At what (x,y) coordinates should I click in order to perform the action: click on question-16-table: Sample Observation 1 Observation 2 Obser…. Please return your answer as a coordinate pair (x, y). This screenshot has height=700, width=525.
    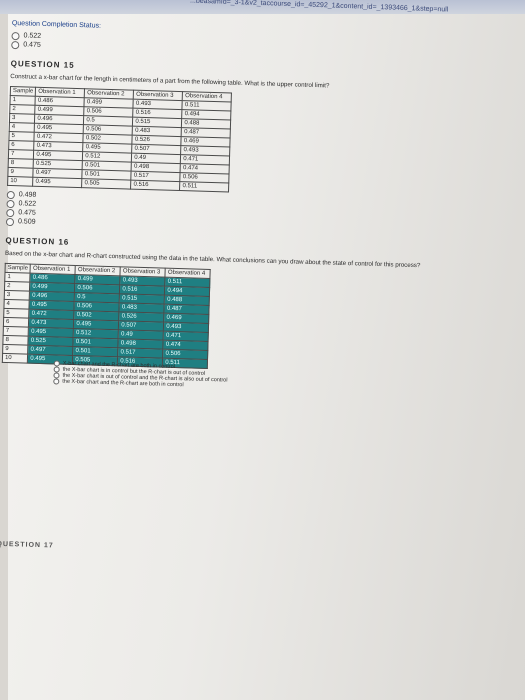
    Looking at the image, I should click on (106, 316).